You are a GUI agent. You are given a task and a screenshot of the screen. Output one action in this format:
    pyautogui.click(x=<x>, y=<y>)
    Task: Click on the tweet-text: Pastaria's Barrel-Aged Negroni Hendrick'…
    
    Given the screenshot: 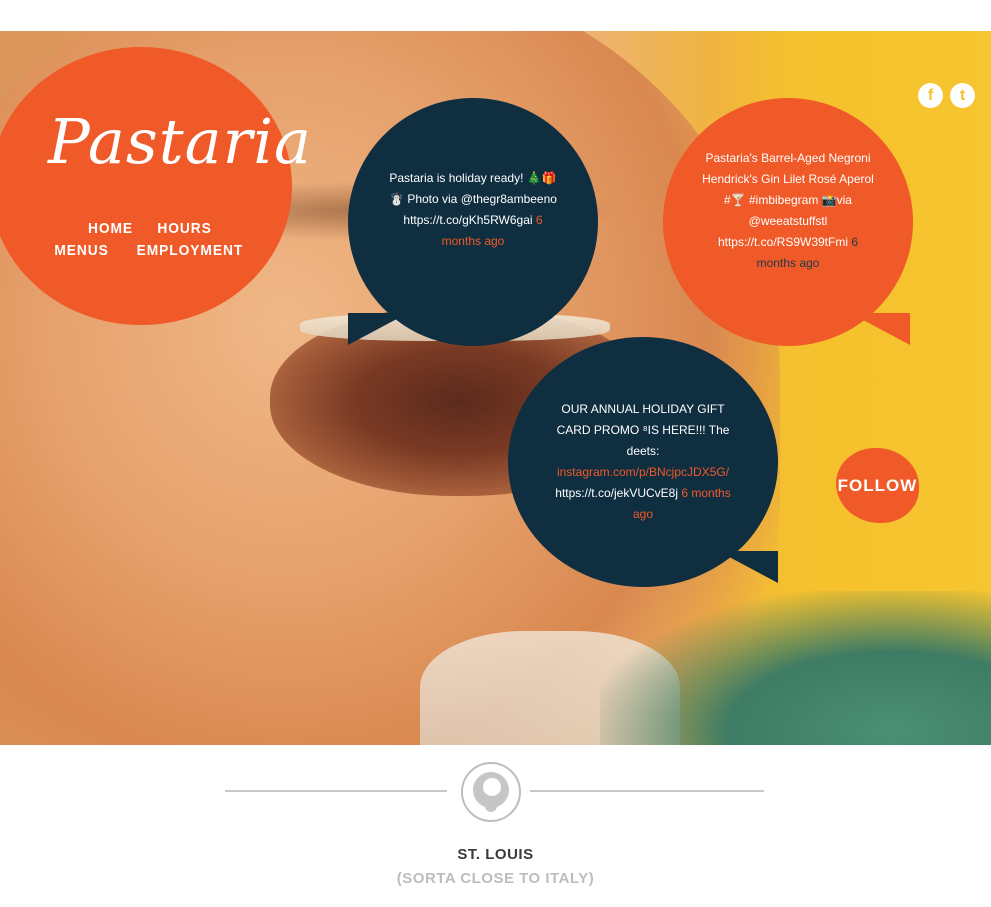 What is the action you would take?
    pyautogui.click(x=788, y=200)
    